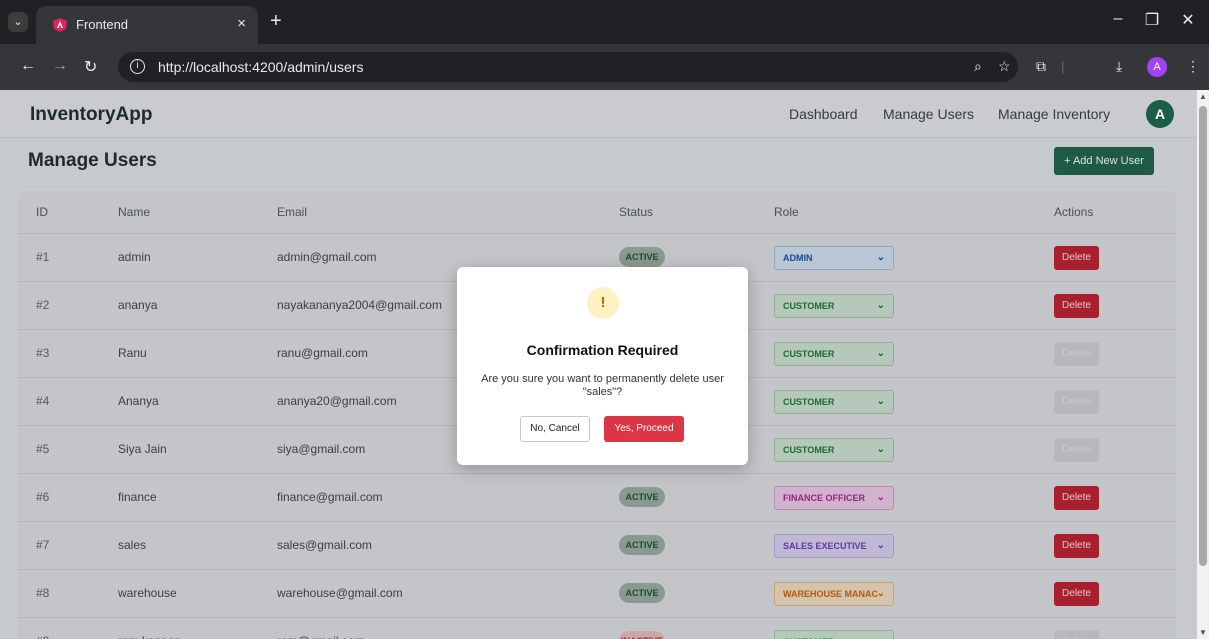 This screenshot has height=639, width=1209. Describe the element at coordinates (43, 593) in the screenshot. I see `cell-id: #8` at that location.